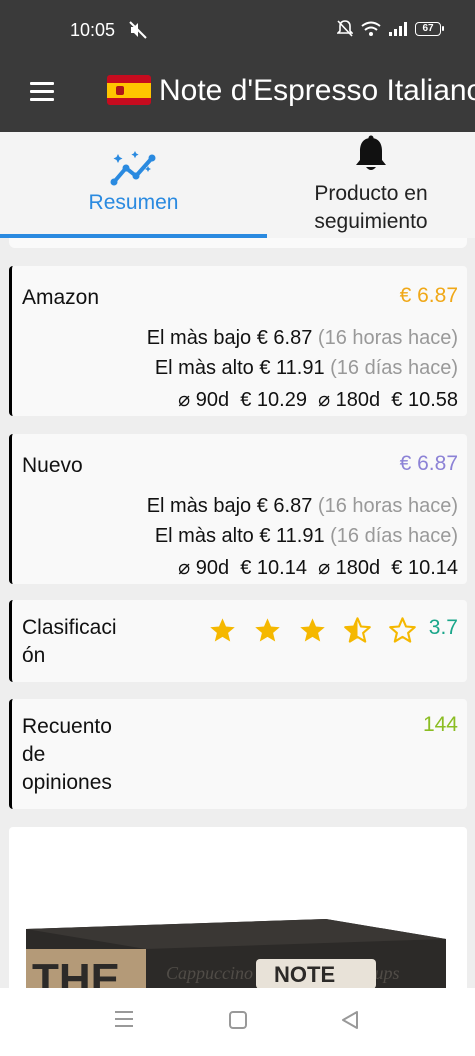 The height and width of the screenshot is (1056, 475). What do you see at coordinates (238, 754) in the screenshot?
I see `reviews-count-card: Recuento de opiniones 144` at bounding box center [238, 754].